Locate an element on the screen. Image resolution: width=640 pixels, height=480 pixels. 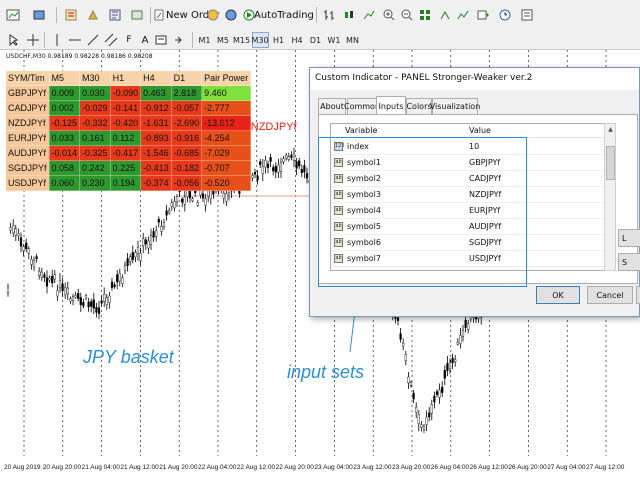
strength-value: 0.194 is located at coordinates (125, 183).